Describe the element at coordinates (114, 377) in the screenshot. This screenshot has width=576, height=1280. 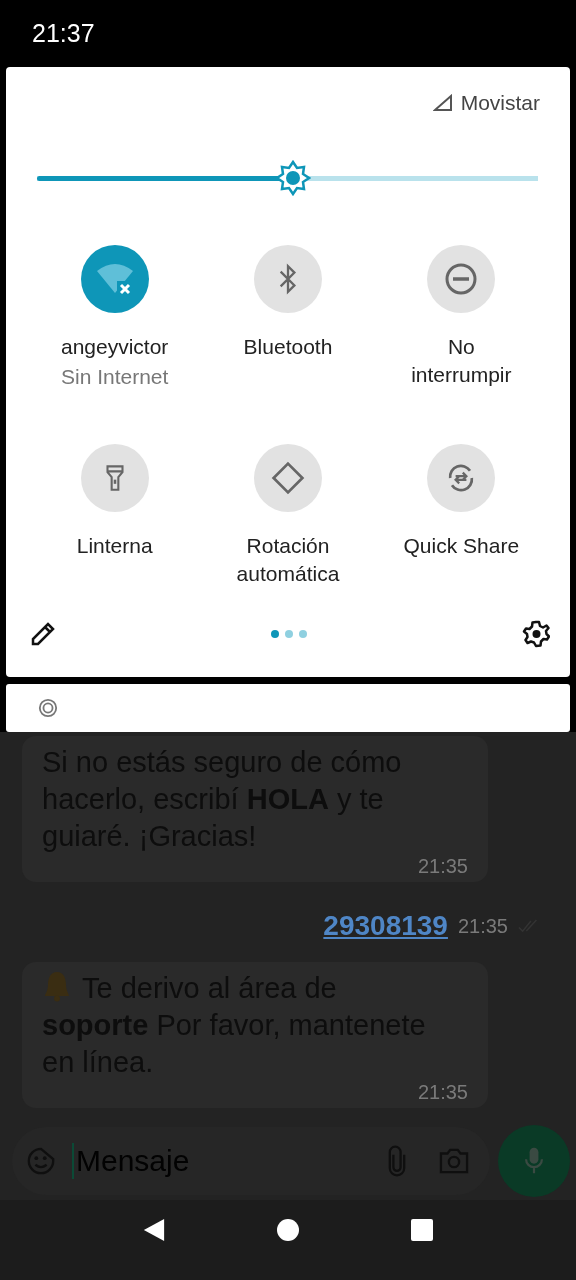
I see `tile-status: Sin Internet` at that location.